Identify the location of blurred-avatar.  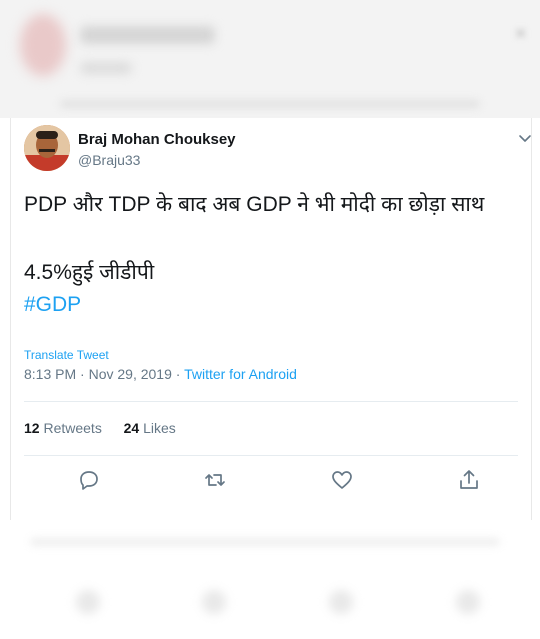
(43, 45).